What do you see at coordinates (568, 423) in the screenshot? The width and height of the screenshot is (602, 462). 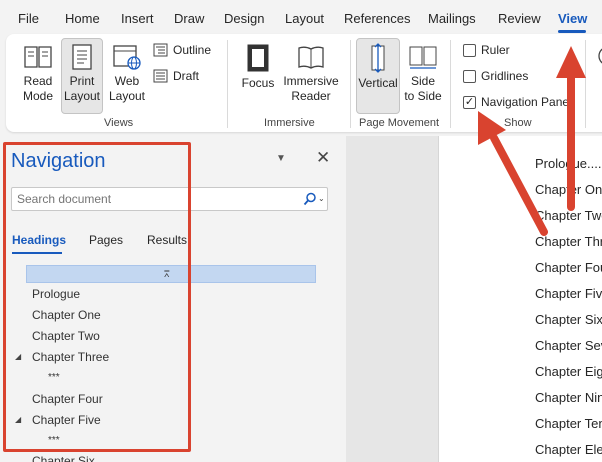 I see `toc-line: Chapter Ten` at bounding box center [568, 423].